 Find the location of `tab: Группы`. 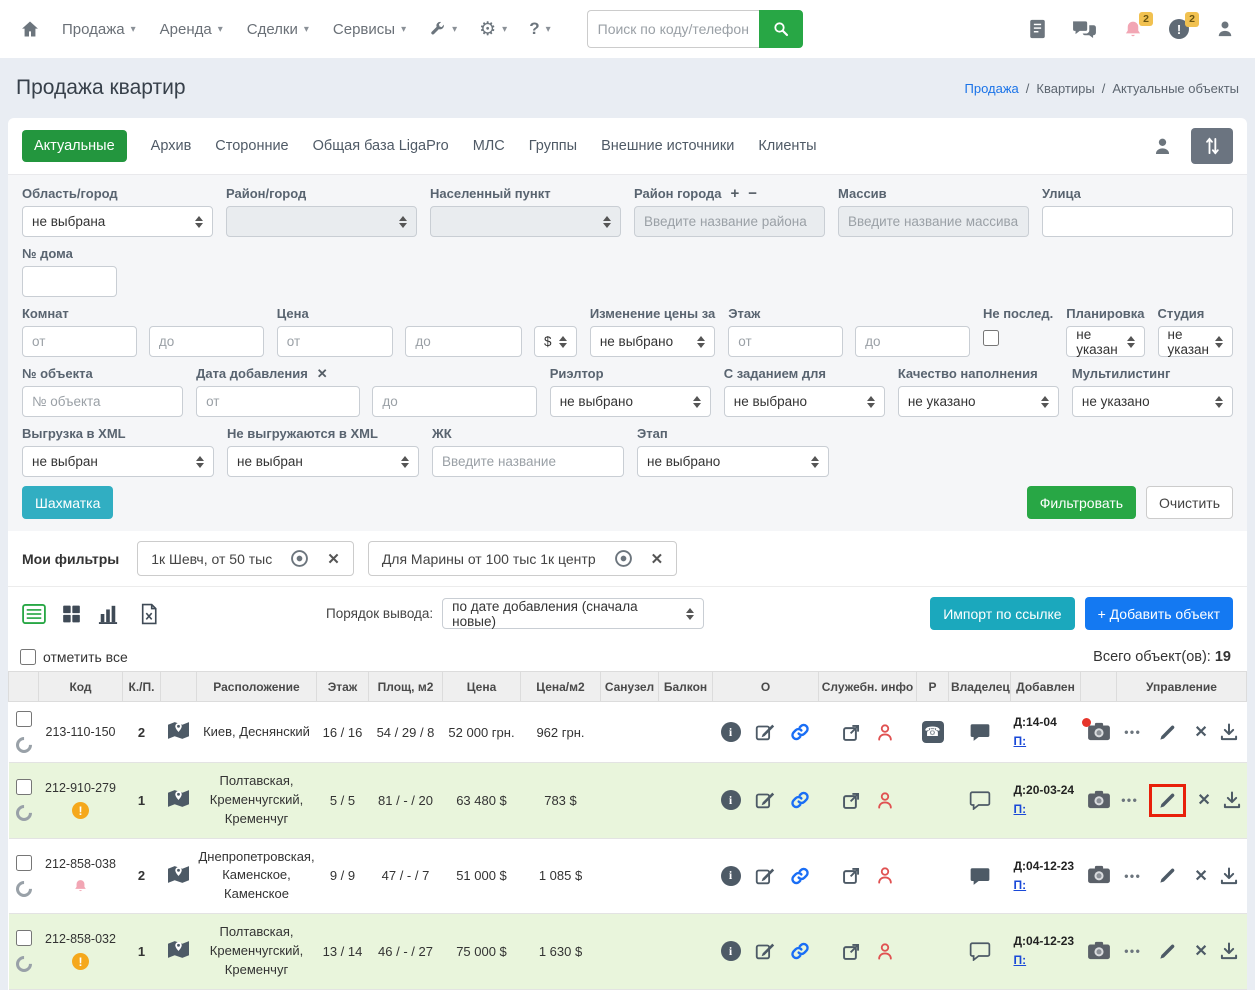

tab: Группы is located at coordinates (553, 146).